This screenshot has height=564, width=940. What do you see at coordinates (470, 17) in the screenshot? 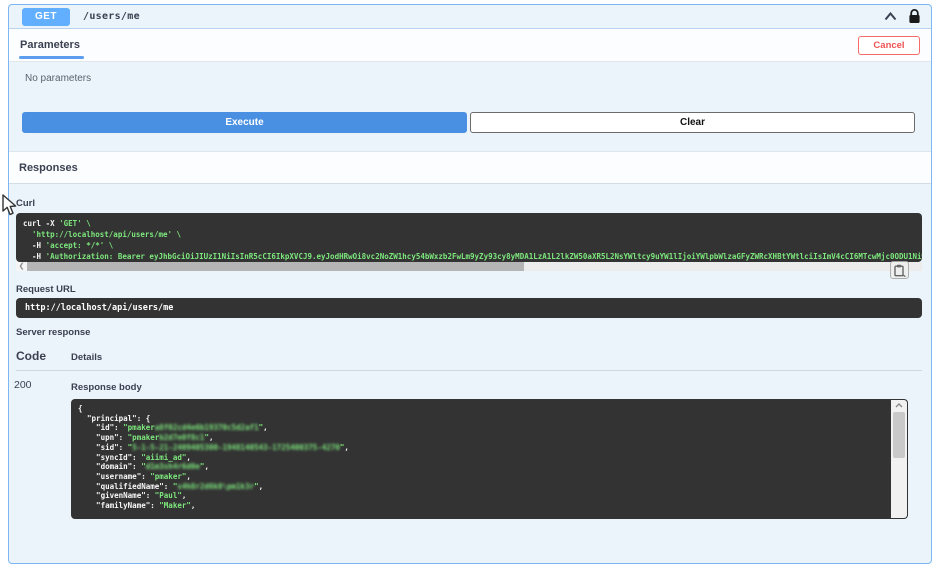
I see `operation-summary-bar: GET /users/me` at bounding box center [470, 17].